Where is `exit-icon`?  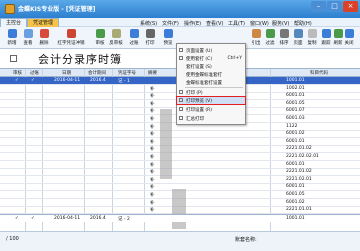
exit-icon is located at coordinates (349, 33).